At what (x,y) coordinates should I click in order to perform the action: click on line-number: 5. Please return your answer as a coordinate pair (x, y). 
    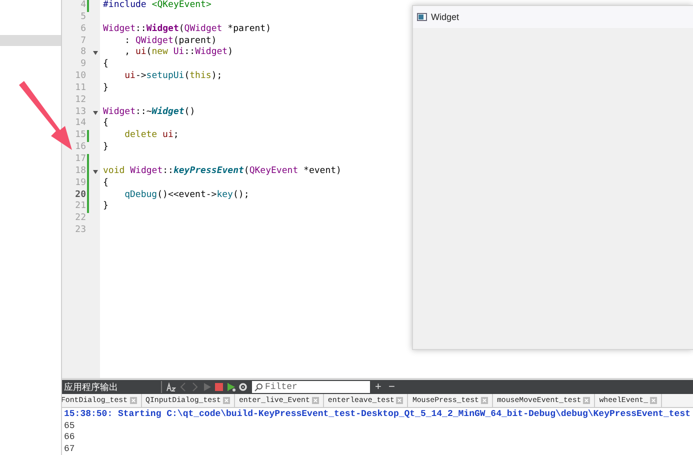
    Looking at the image, I should click on (83, 18).